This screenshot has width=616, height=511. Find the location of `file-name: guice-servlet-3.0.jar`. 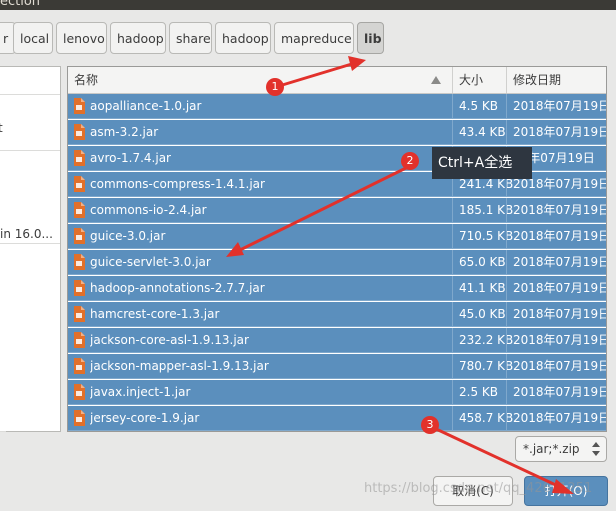

file-name: guice-servlet-3.0.jar is located at coordinates (150, 262).